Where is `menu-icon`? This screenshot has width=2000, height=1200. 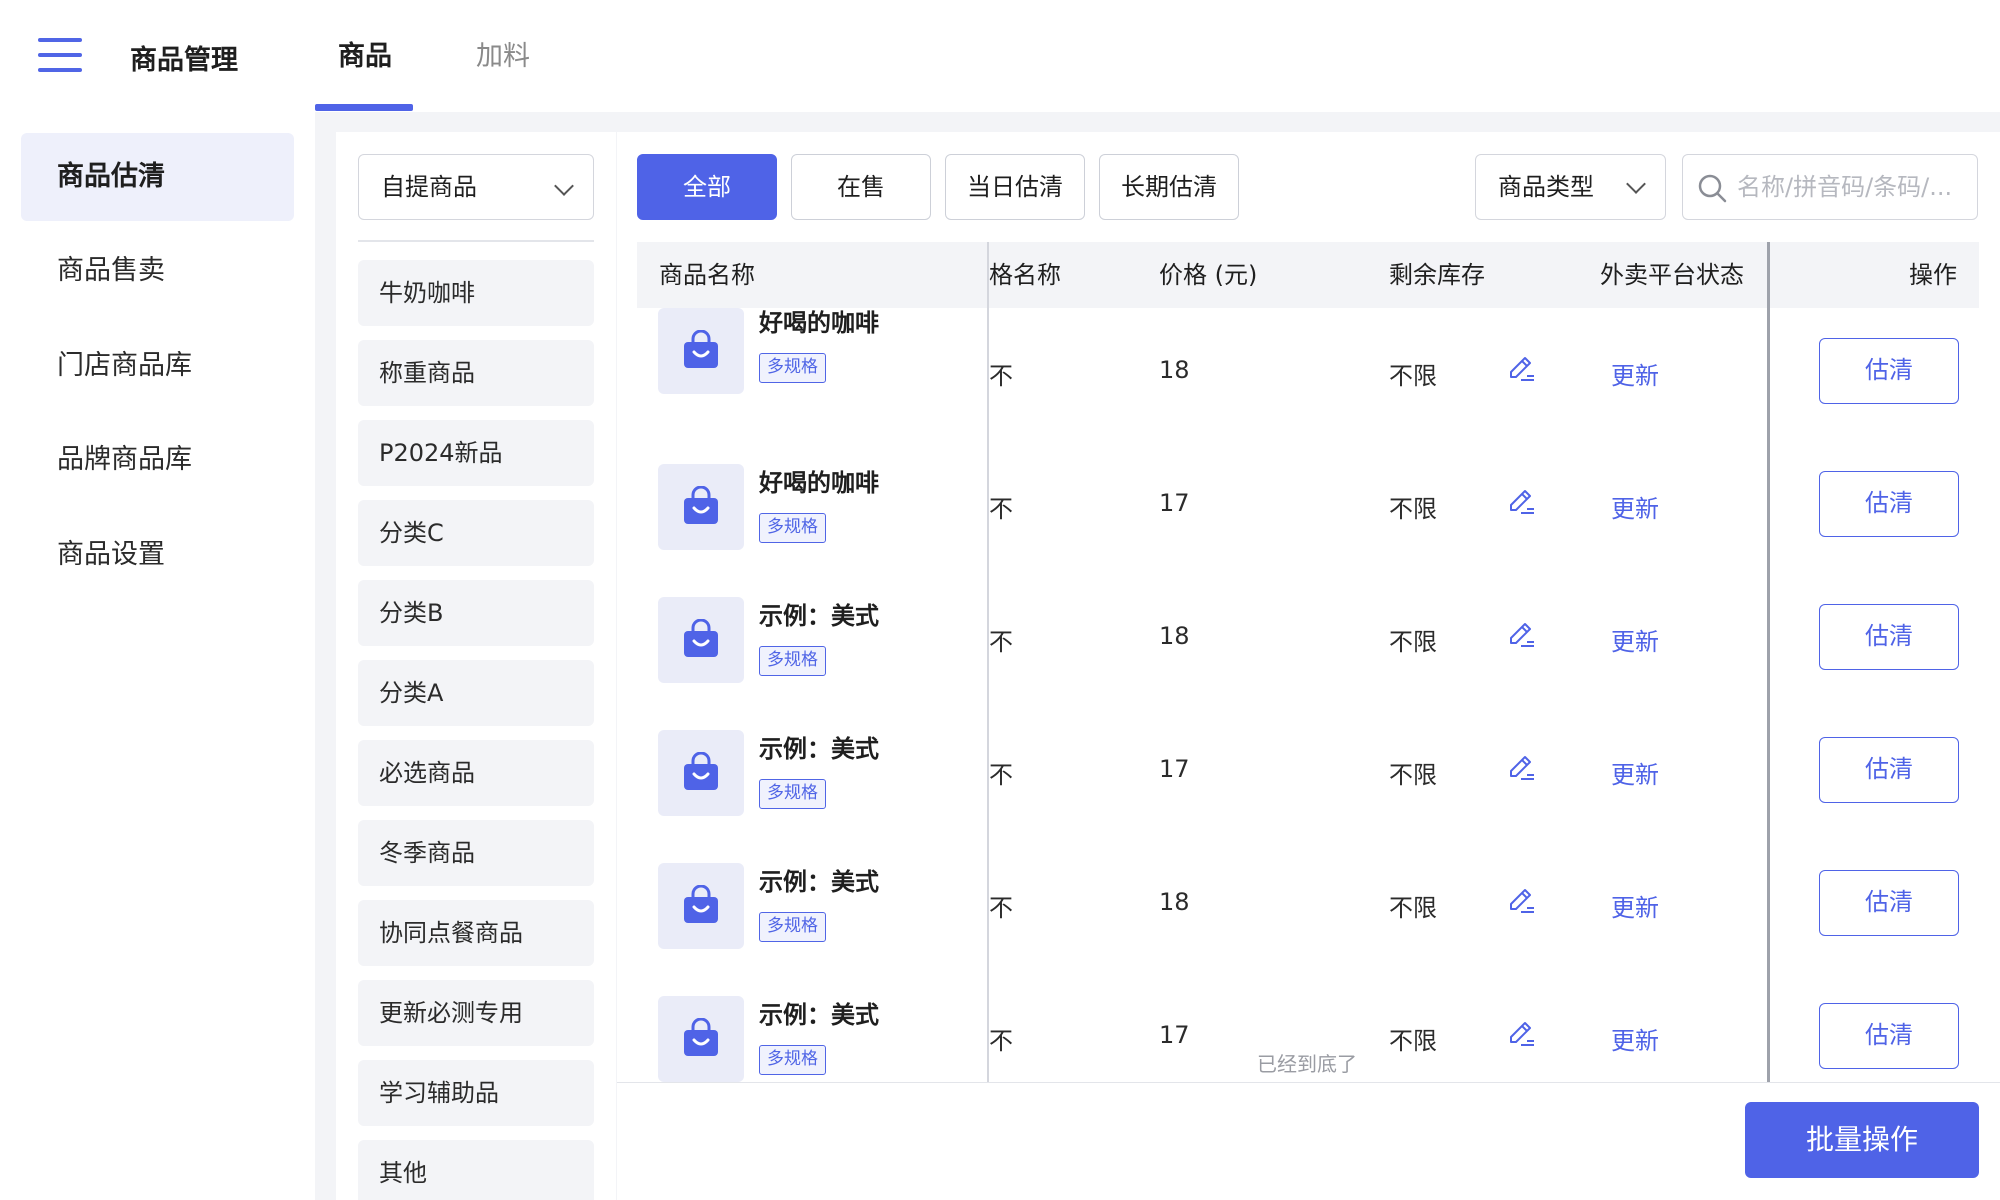
menu-icon is located at coordinates (60, 55).